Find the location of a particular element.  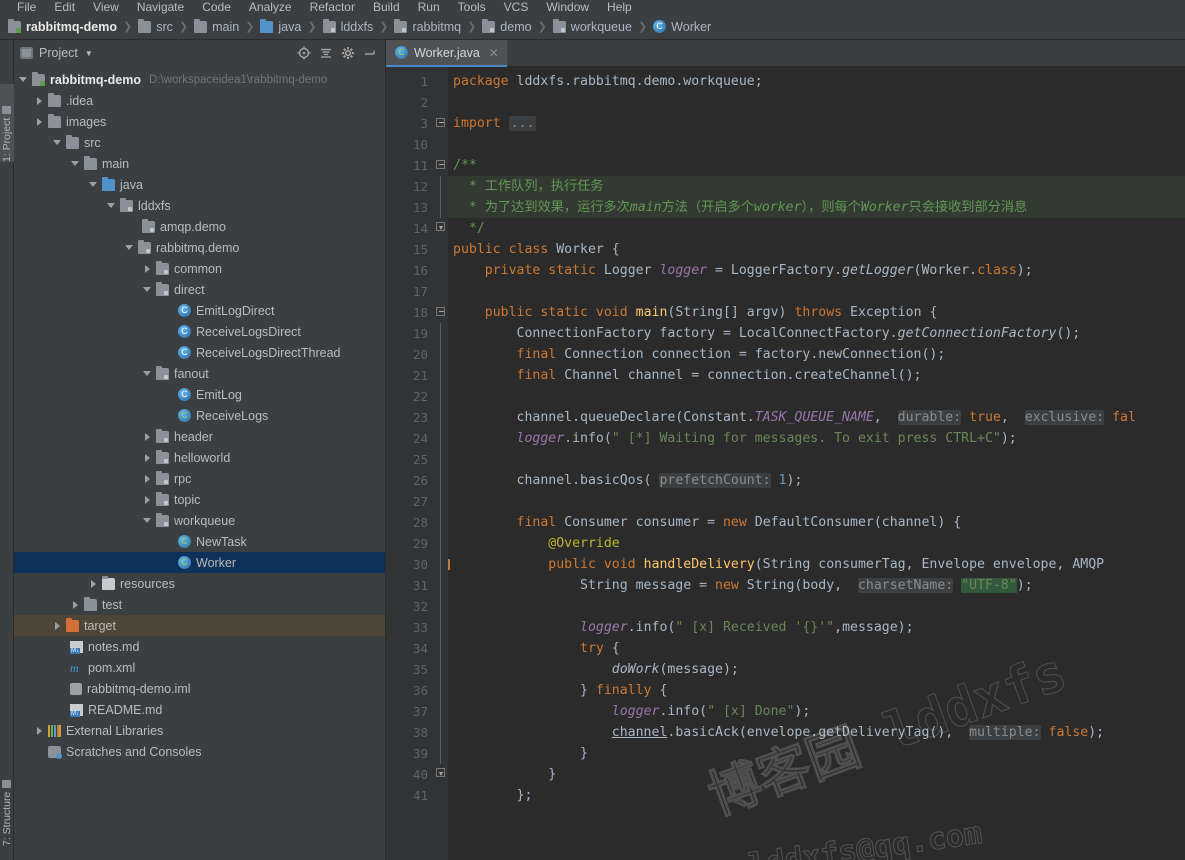

fold-marker-javadoc-end is located at coordinates (441, 228).